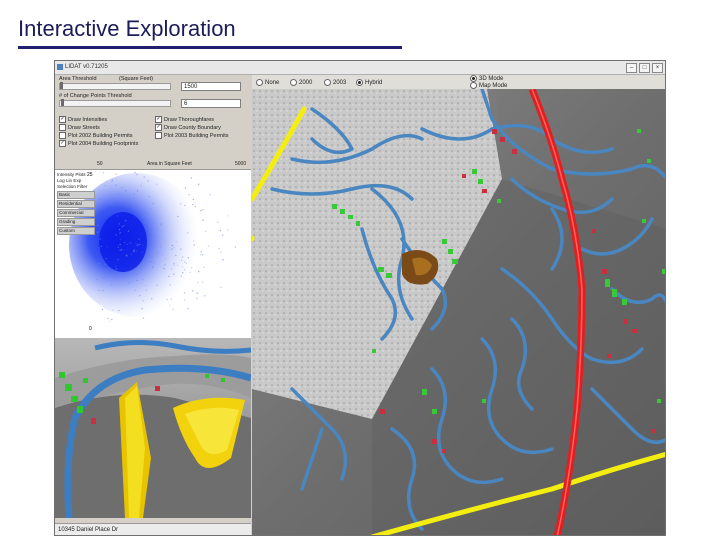 The width and height of the screenshot is (720, 540). Describe the element at coordinates (61, 85) in the screenshot. I see `area-threshold-slider-thumb` at that location.